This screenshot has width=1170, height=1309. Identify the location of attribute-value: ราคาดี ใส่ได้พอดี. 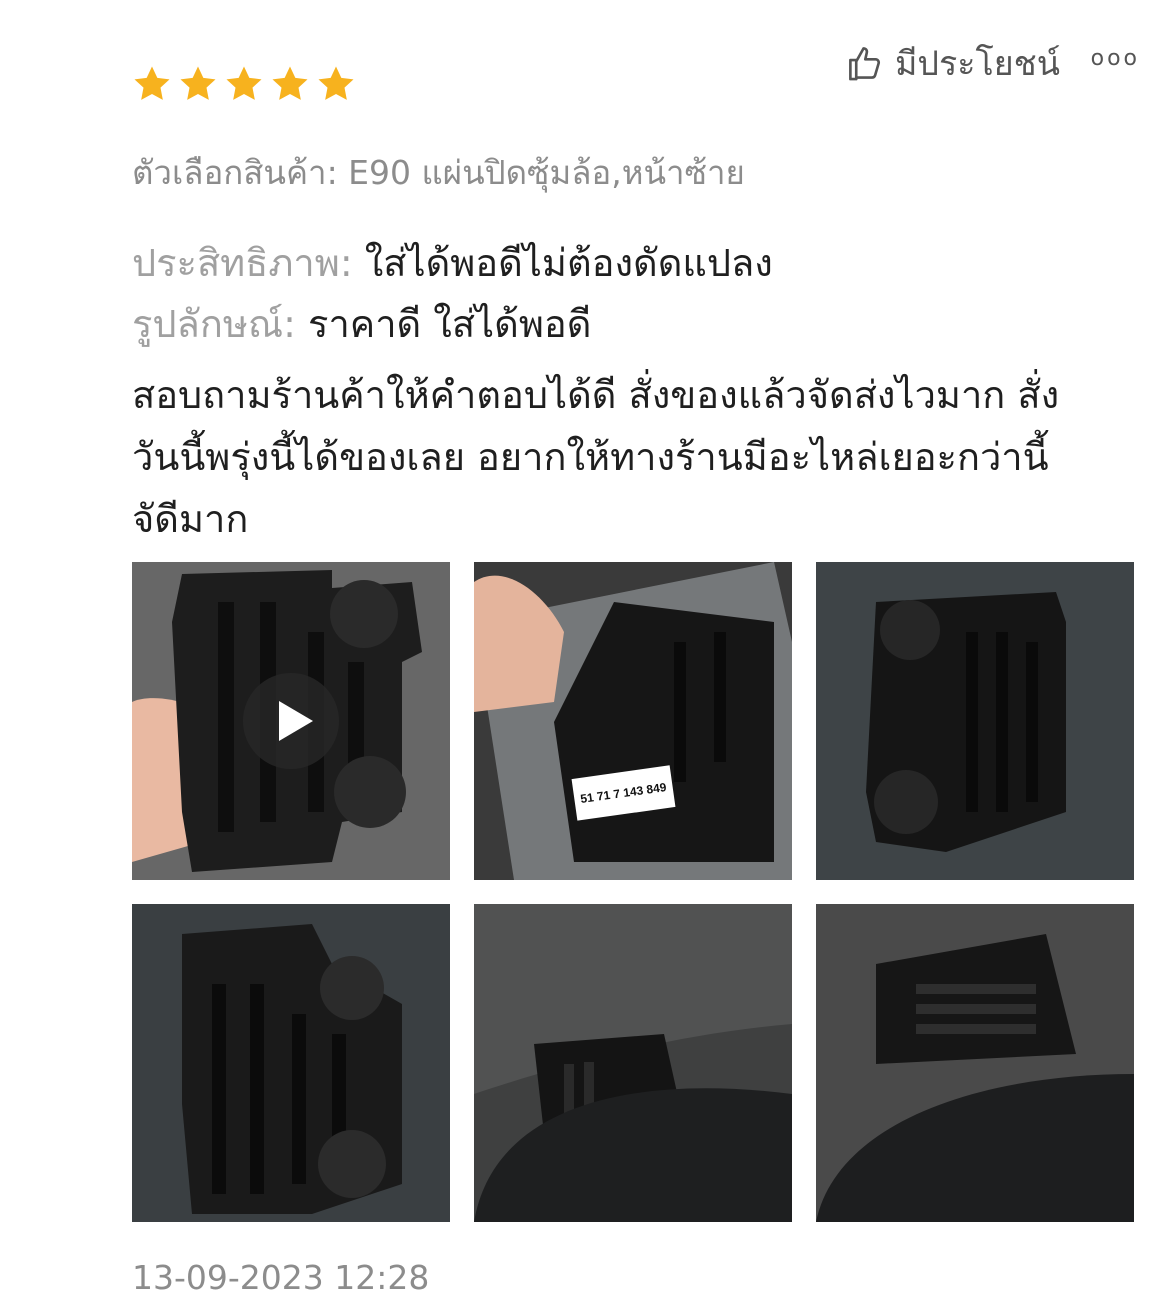
(450, 324).